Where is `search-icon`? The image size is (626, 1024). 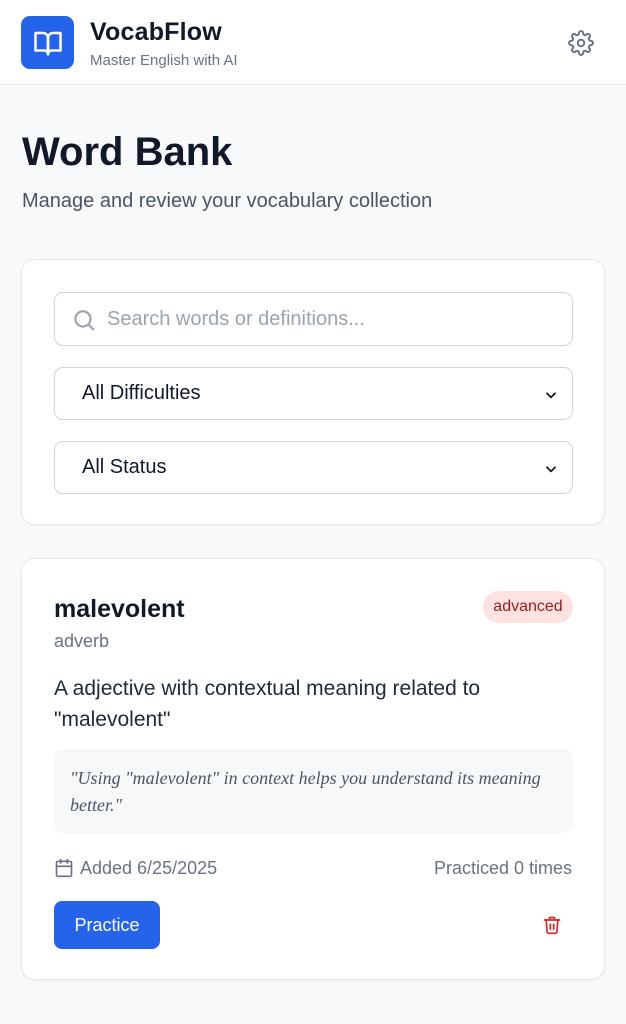 search-icon is located at coordinates (84, 320).